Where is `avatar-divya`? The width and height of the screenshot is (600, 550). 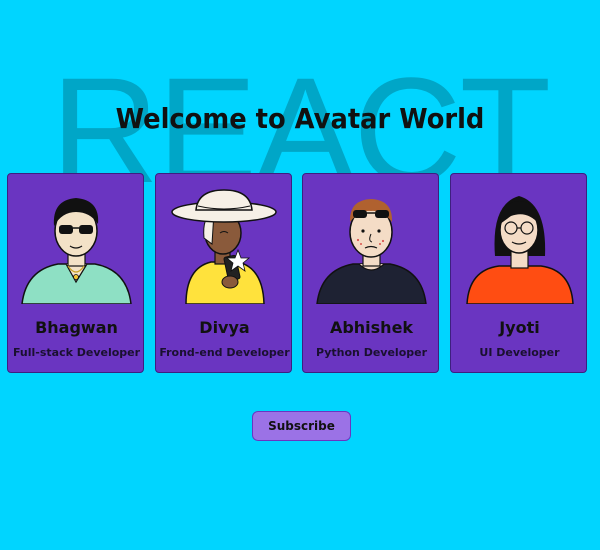 avatar-divya is located at coordinates (224, 246).